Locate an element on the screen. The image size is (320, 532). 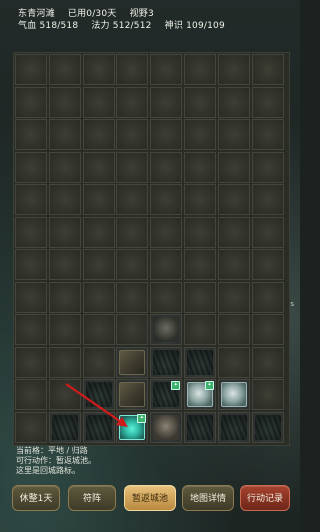
map-detail-button: 地图详情 is located at coordinates (208, 498).